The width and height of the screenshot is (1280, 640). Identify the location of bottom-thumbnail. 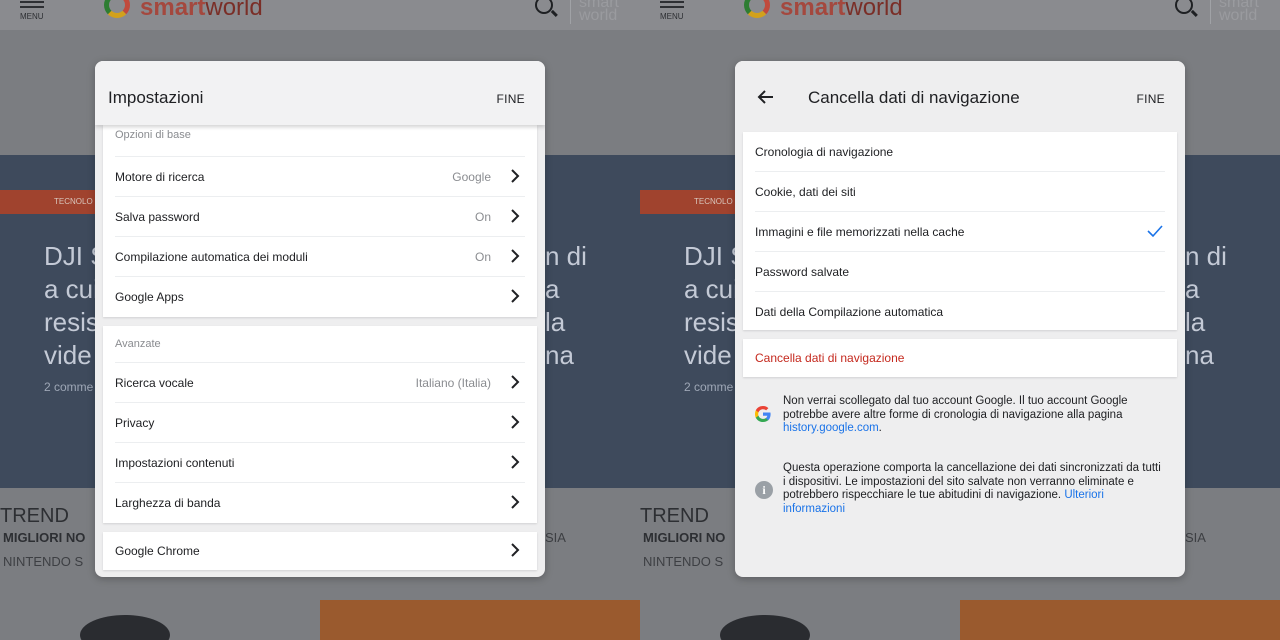
(125, 627).